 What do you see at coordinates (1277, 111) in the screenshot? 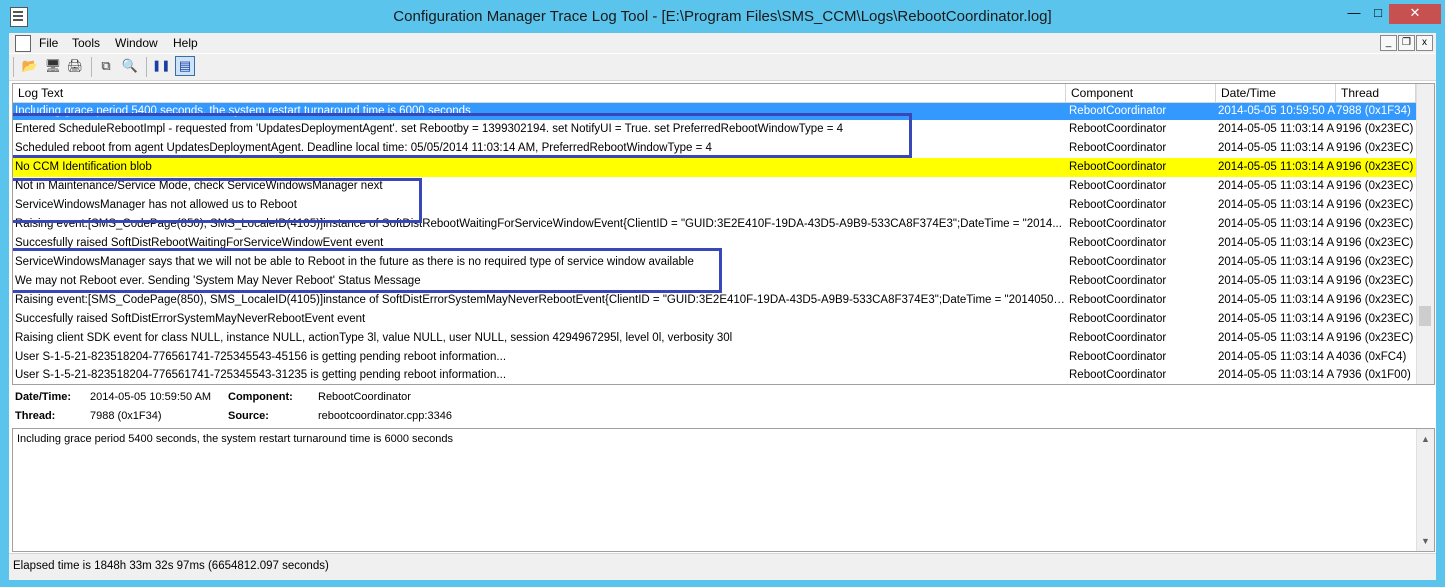
I see `datetime-cell: 2014-05-05 10:59:50 A` at bounding box center [1277, 111].